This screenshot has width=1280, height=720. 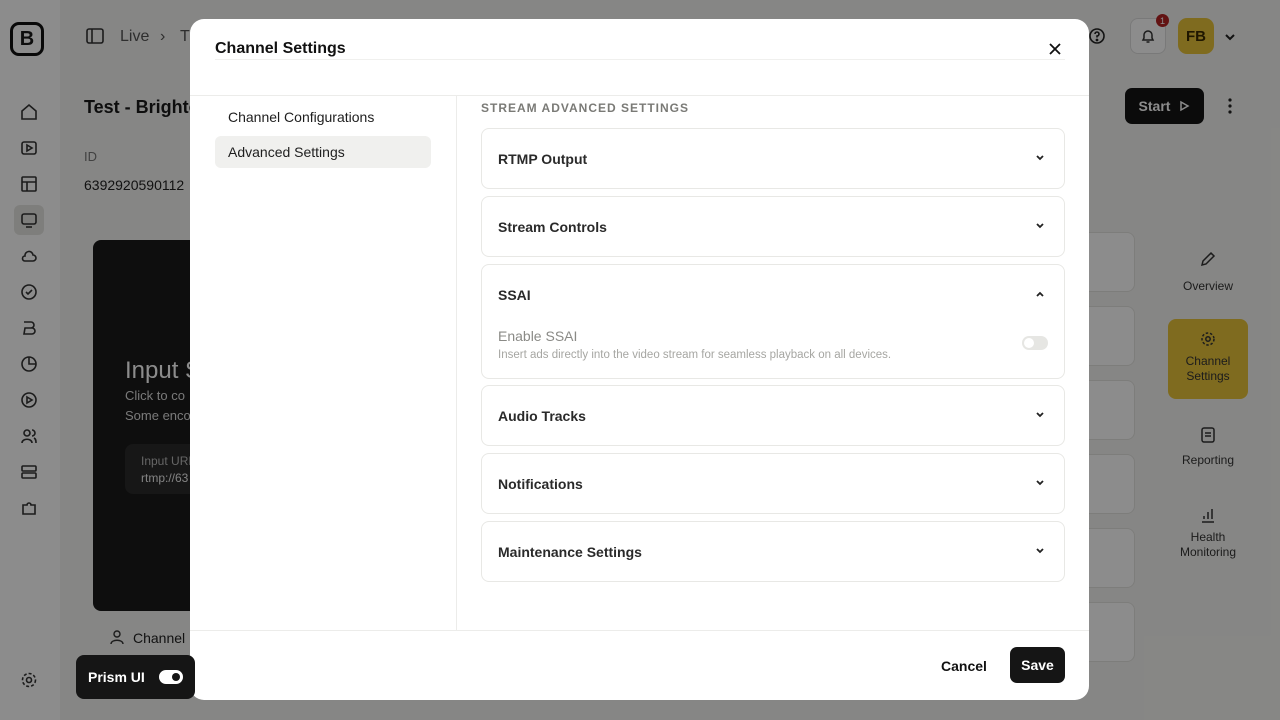 What do you see at coordinates (552, 227) in the screenshot?
I see `accordion-title: Stream Controls` at bounding box center [552, 227].